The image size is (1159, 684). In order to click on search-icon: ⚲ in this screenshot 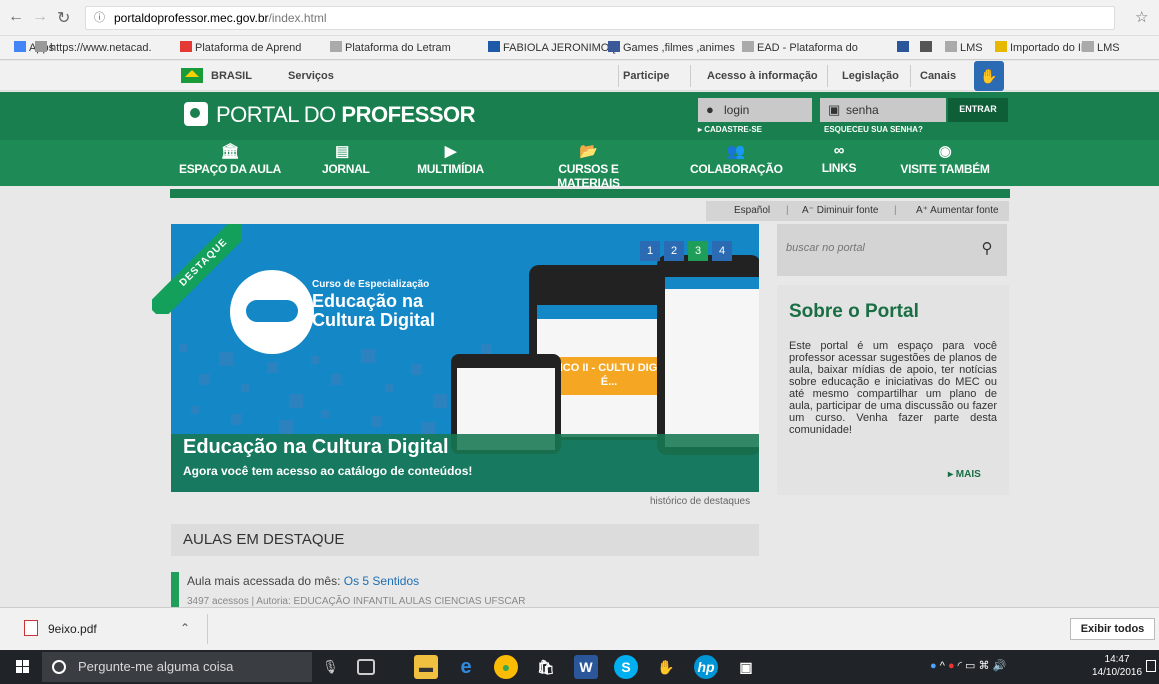, I will do `click(987, 249)`.